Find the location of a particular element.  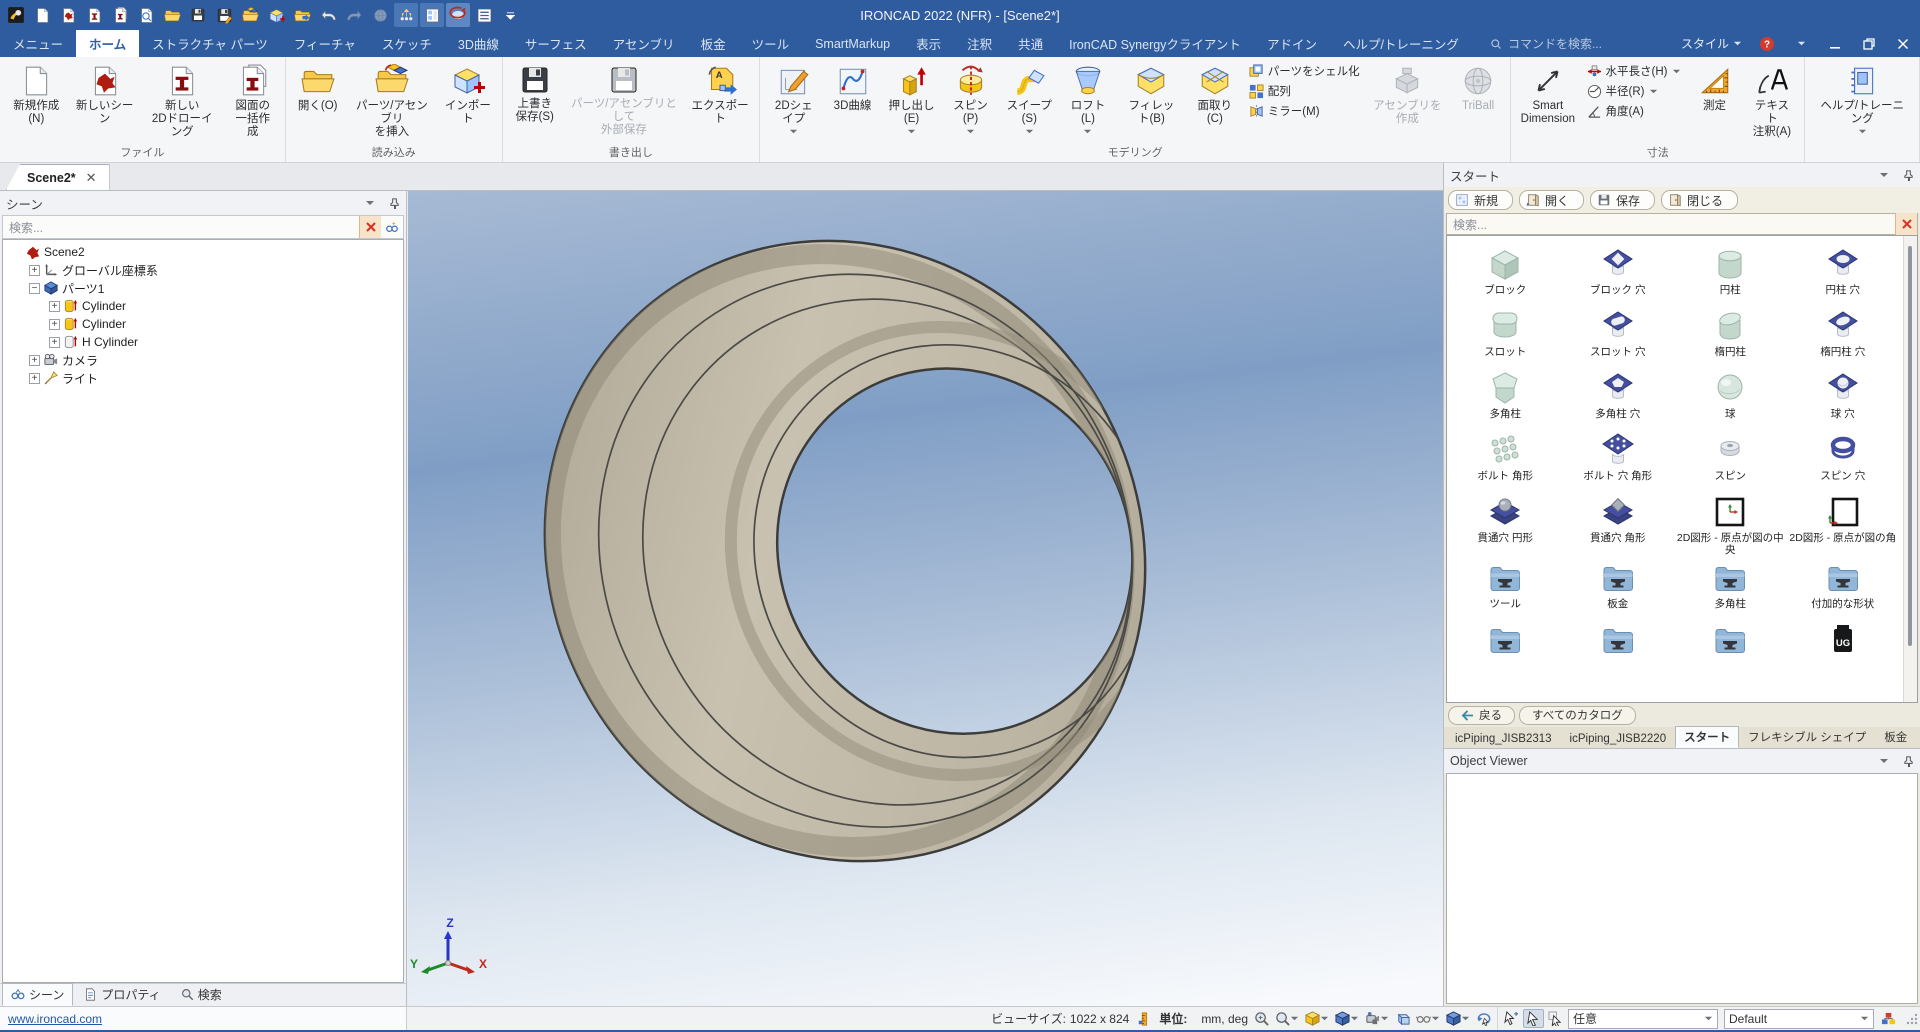

ribbon-button-テキスト注釈(A): テキスト 注釈(A) is located at coordinates (1772, 102).